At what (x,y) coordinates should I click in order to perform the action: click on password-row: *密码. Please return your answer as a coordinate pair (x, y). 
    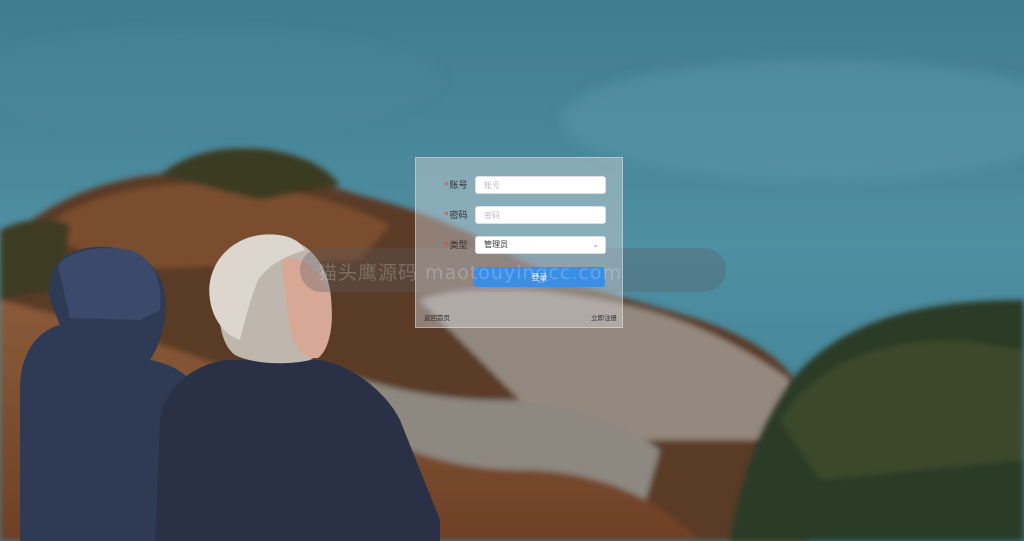
    Looking at the image, I should click on (520, 216).